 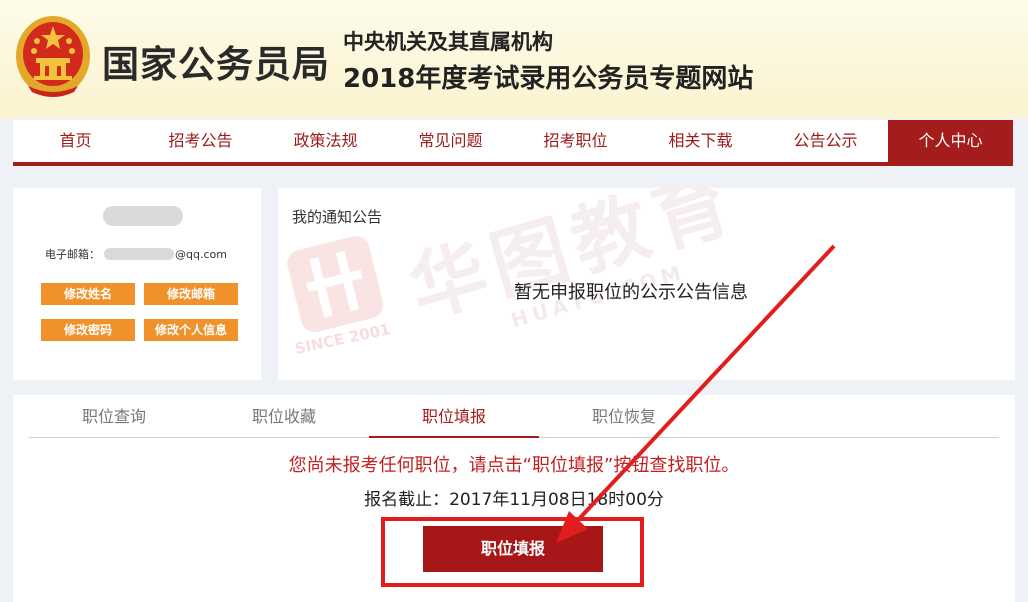 I want to click on tab-position-search: 职位查询, so click(x=114, y=416).